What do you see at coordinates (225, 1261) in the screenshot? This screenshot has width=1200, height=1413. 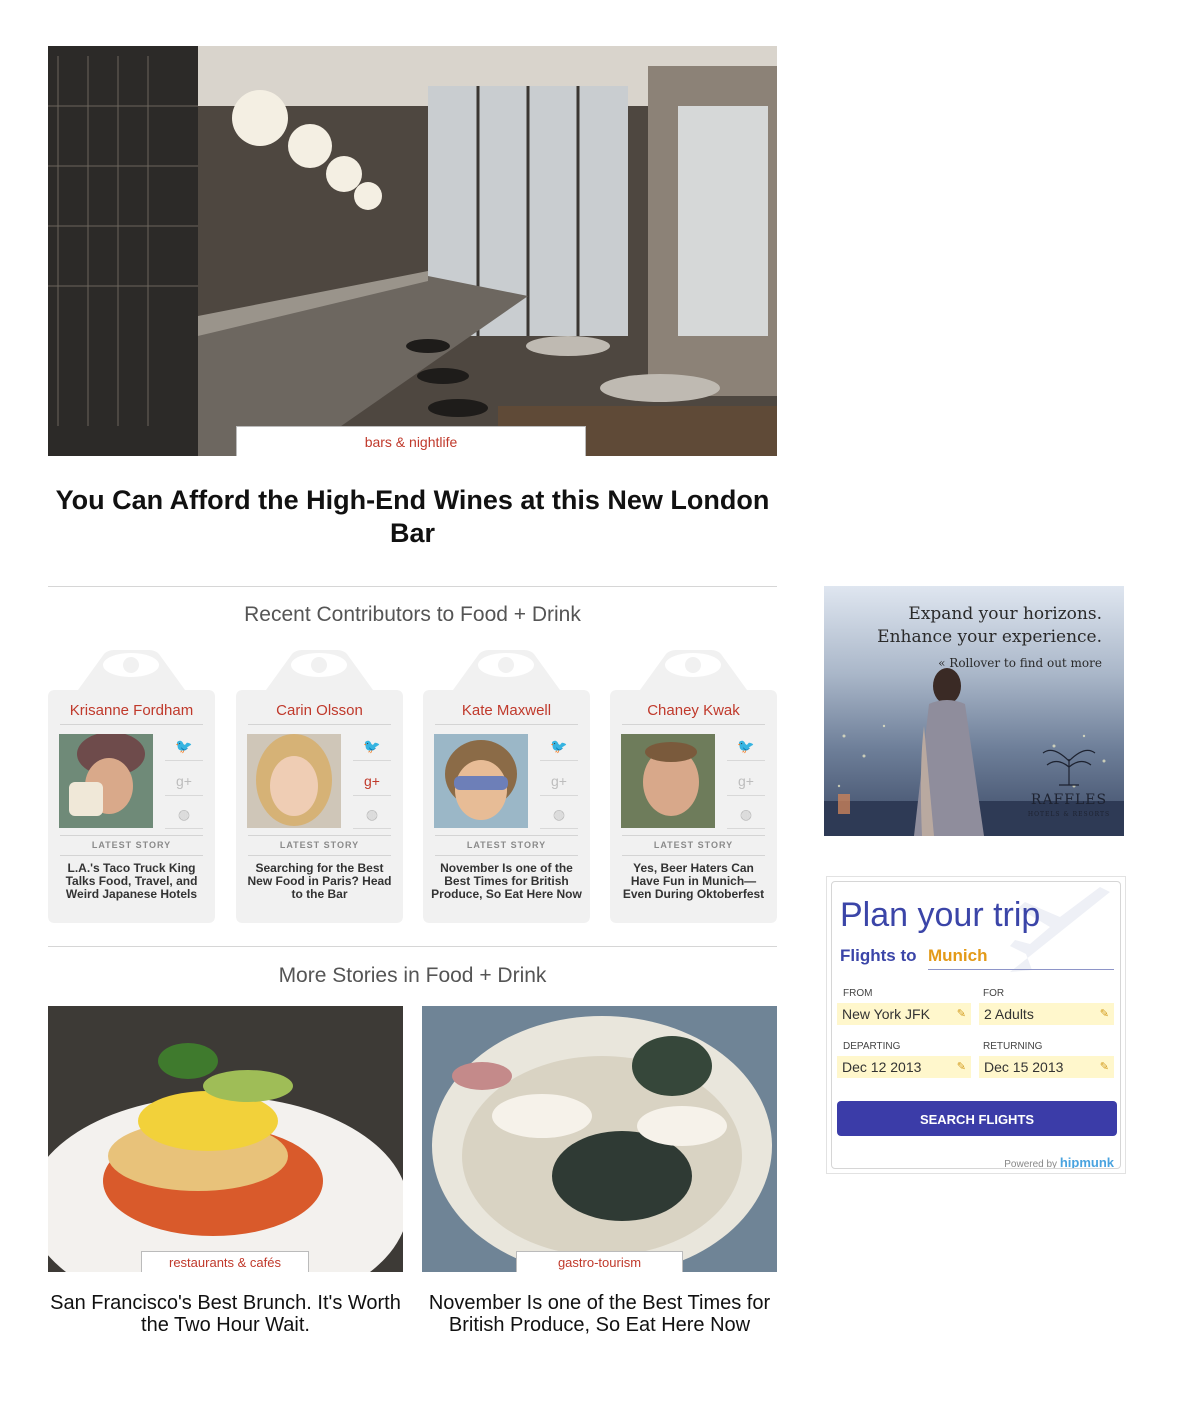 I see `story-category-tag: restaurants & cafés` at bounding box center [225, 1261].